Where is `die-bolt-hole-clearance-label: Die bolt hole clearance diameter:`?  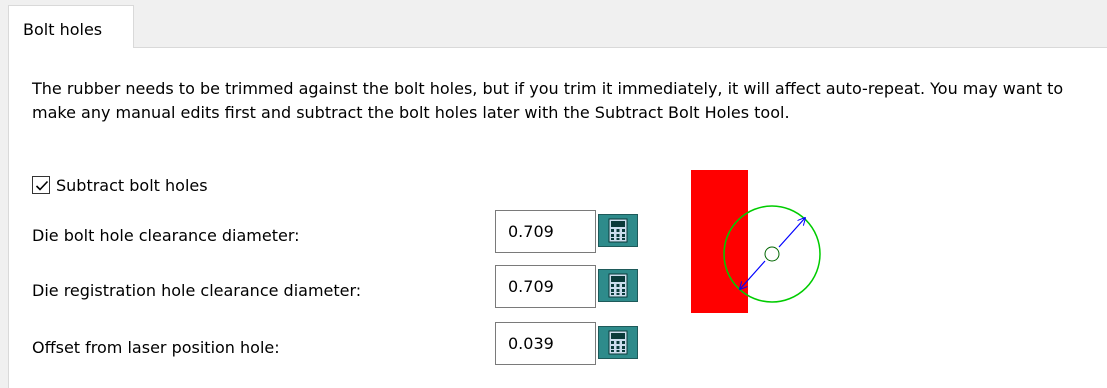
die-bolt-hole-clearance-label: Die bolt hole clearance diameter: is located at coordinates (166, 235).